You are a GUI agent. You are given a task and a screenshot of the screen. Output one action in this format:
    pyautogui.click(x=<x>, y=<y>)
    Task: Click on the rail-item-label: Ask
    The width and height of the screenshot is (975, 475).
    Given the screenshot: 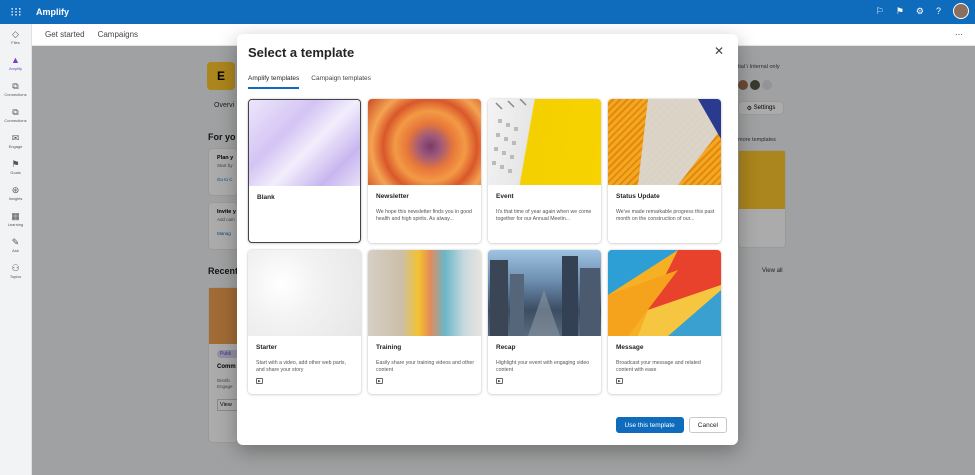 What is the action you would take?
    pyautogui.click(x=15, y=250)
    